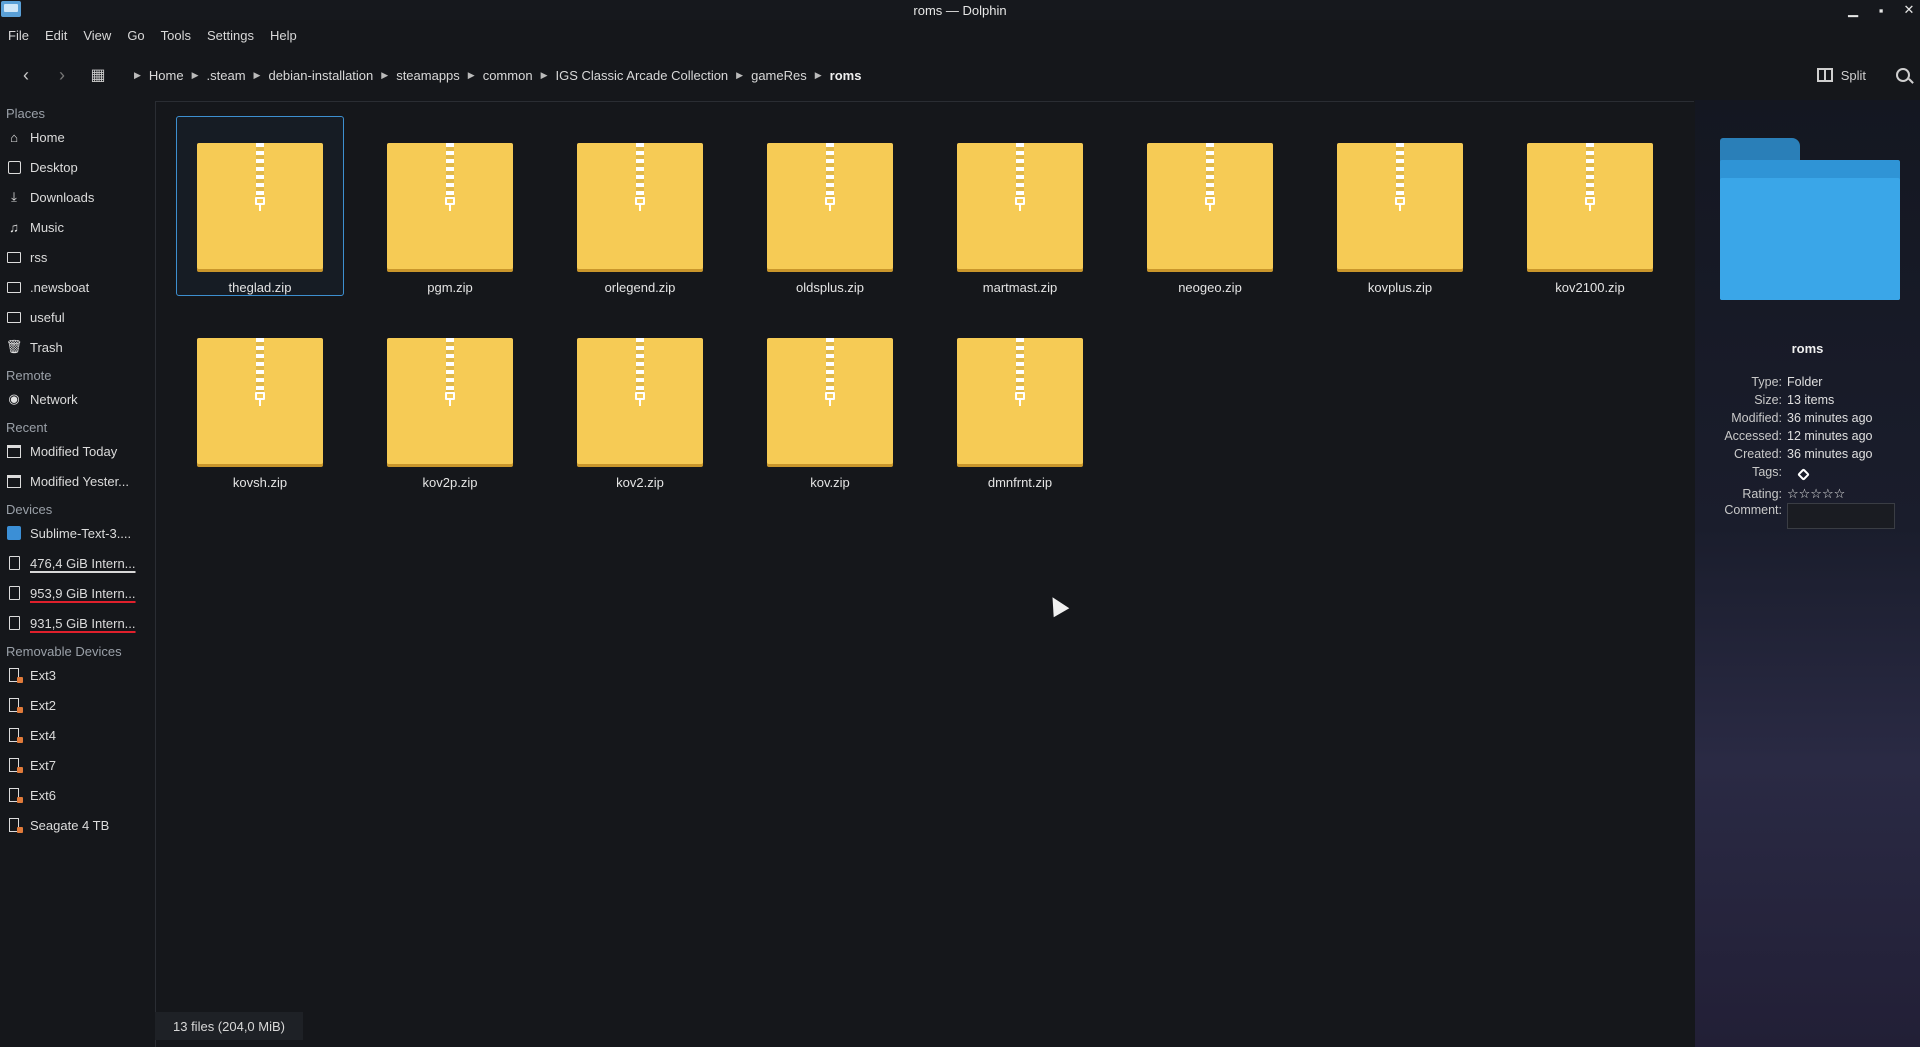 Image resolution: width=1920 pixels, height=1047 pixels. Describe the element at coordinates (56, 35) in the screenshot. I see `menu-edit: Edit` at that location.